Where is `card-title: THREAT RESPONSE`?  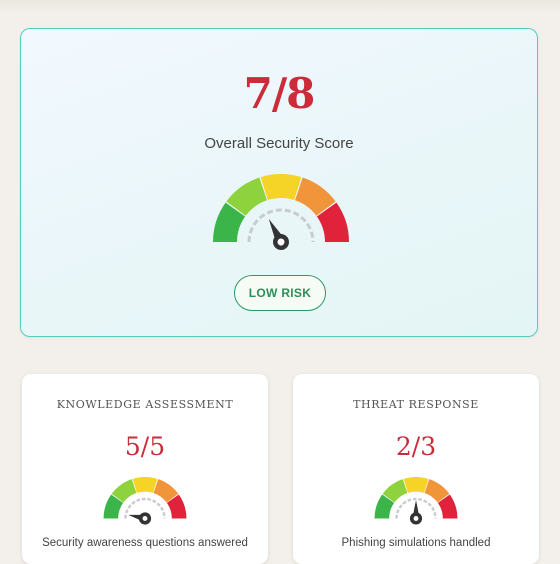 card-title: THREAT RESPONSE is located at coordinates (416, 404).